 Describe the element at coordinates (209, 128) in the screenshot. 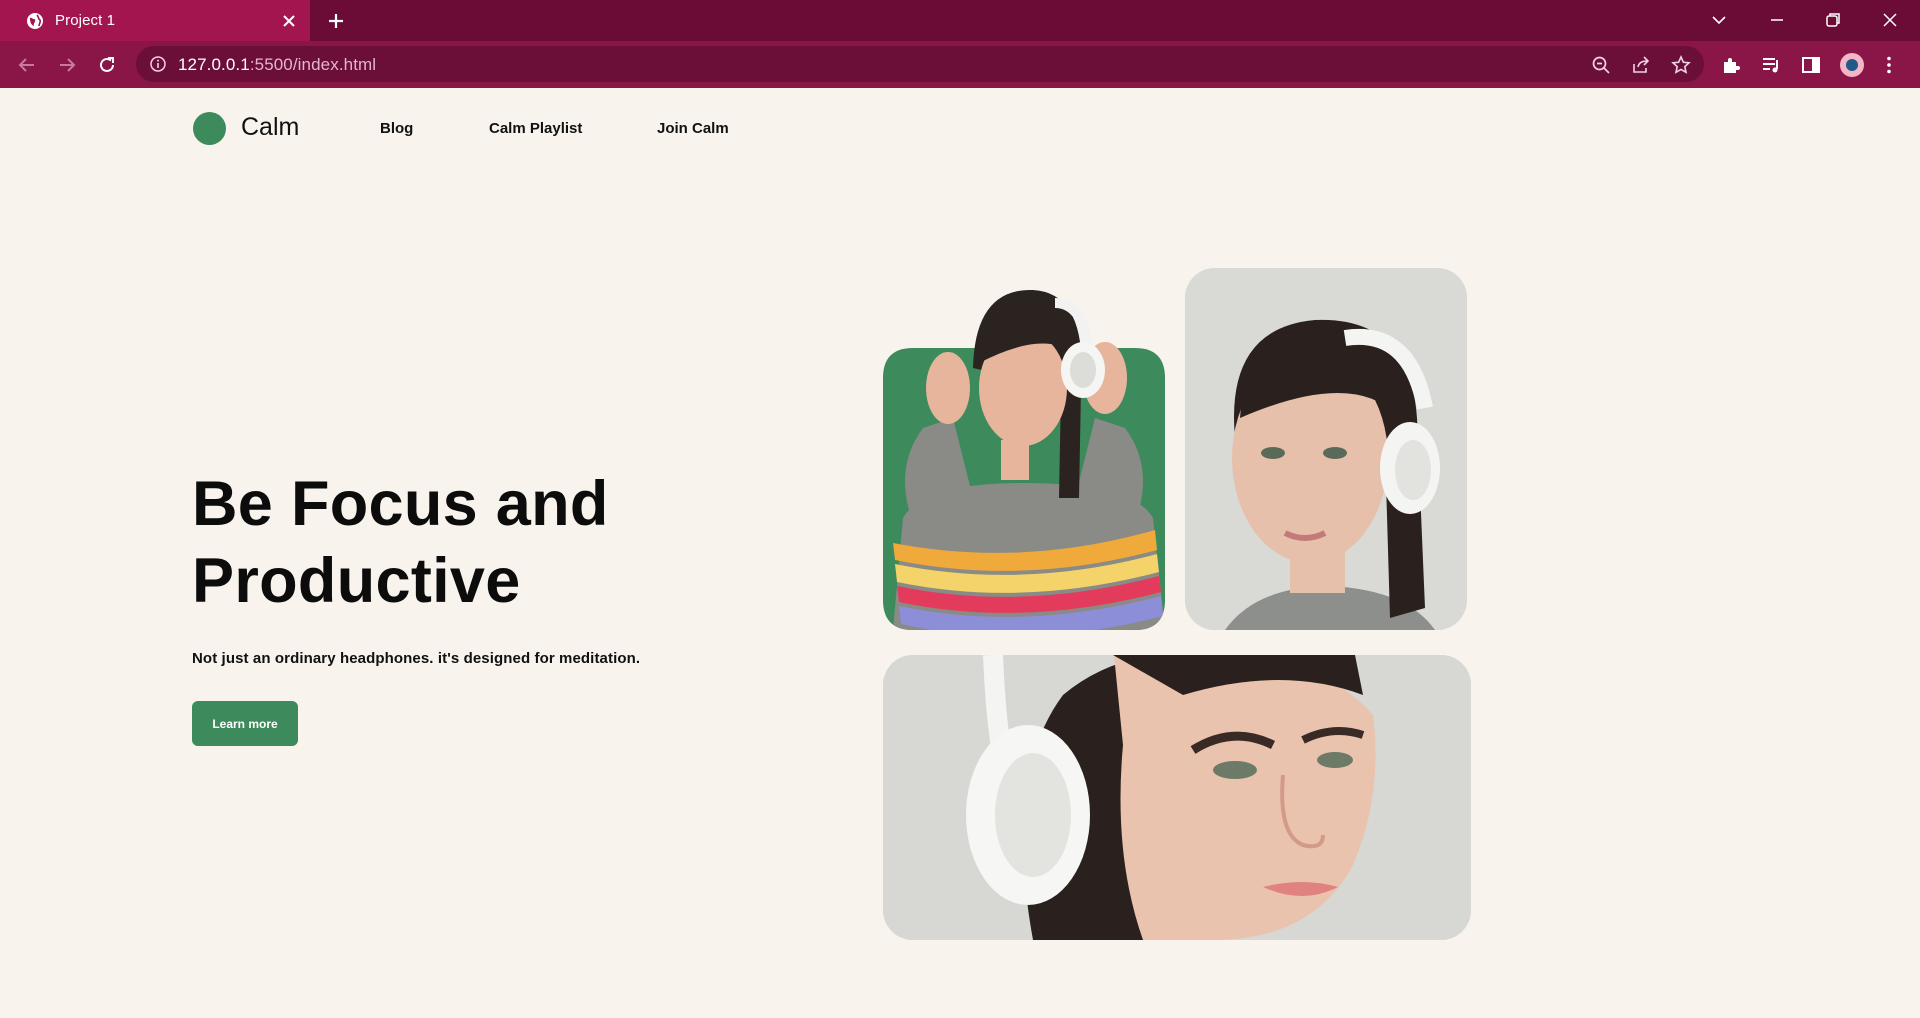

I see `logo-mark` at that location.